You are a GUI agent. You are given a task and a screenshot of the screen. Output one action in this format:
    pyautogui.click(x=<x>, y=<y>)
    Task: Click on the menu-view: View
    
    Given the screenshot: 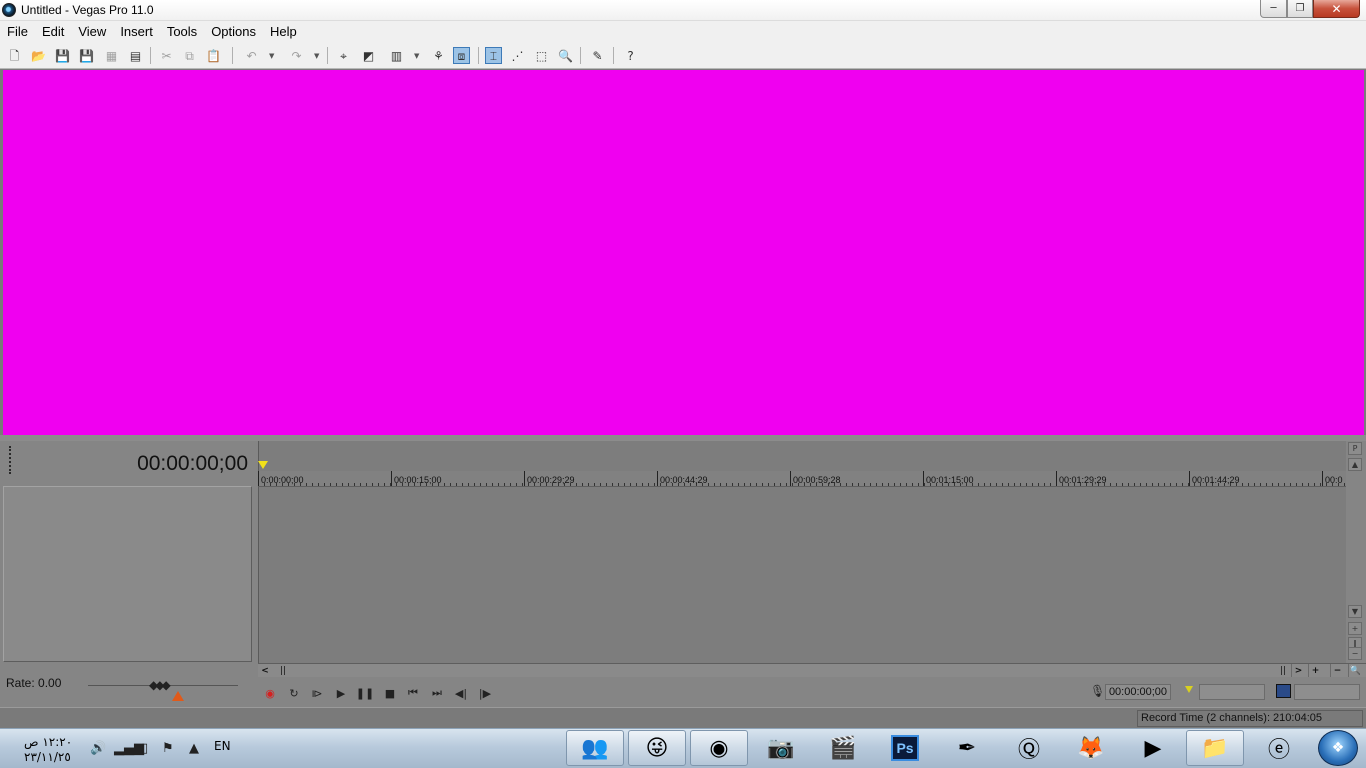 What is the action you would take?
    pyautogui.click(x=92, y=31)
    